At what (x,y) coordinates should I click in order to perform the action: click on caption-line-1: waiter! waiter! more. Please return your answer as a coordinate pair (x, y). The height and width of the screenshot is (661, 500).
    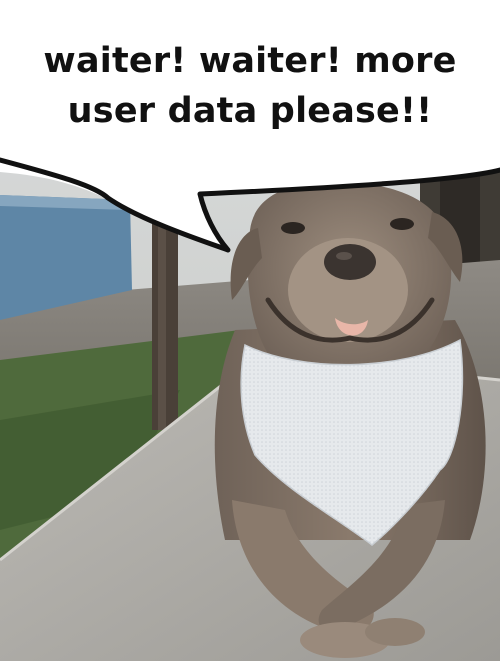
    Looking at the image, I should click on (250, 61).